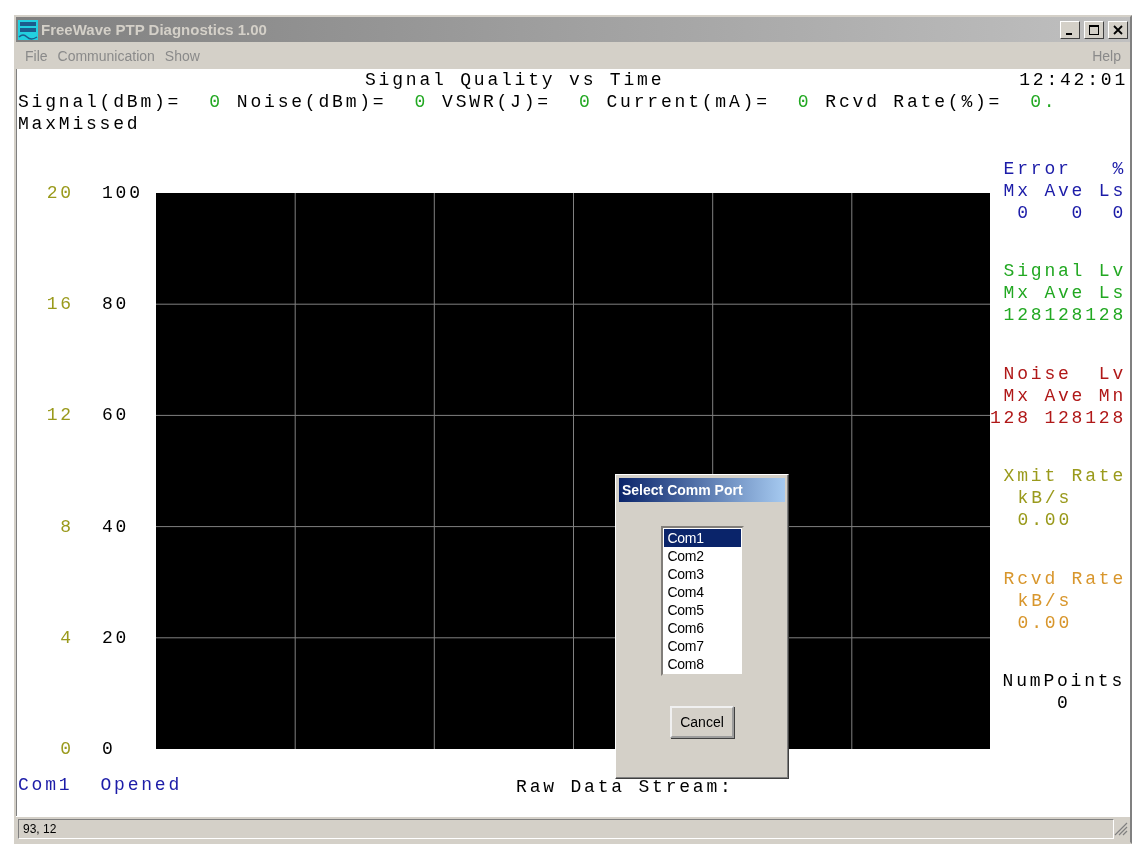 The image size is (1133, 844). Describe the element at coordinates (1070, 29) in the screenshot. I see `minimize-button` at that location.